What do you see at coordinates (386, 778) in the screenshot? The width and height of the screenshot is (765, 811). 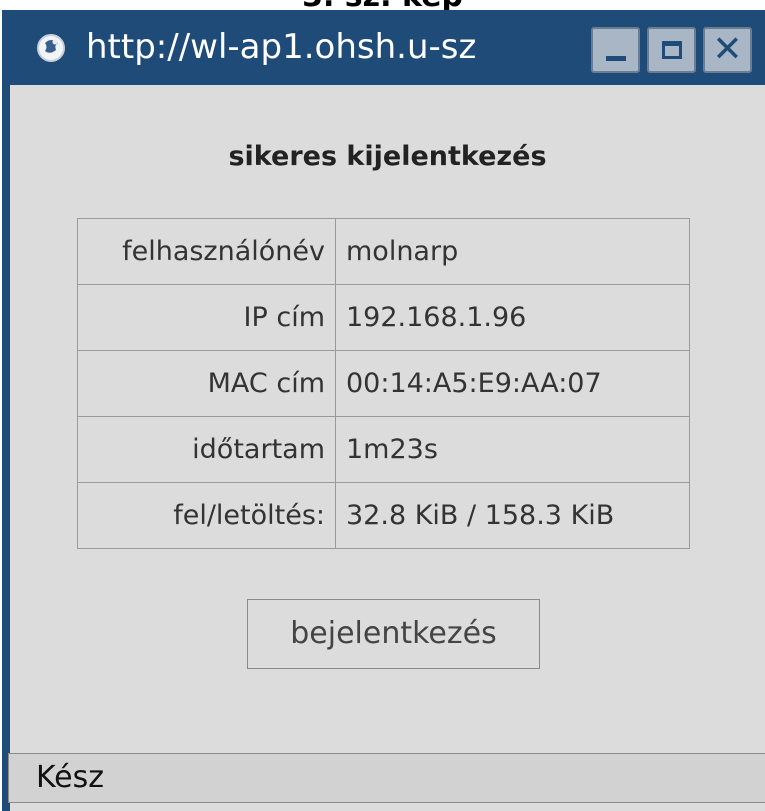 I see `status-bar: Kész` at bounding box center [386, 778].